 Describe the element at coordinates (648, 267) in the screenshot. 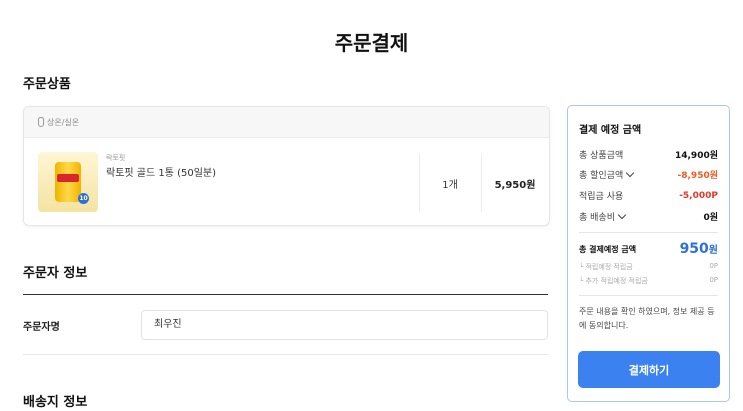

I see `expected-points-line: └ 적립예정 적립금 0P` at that location.